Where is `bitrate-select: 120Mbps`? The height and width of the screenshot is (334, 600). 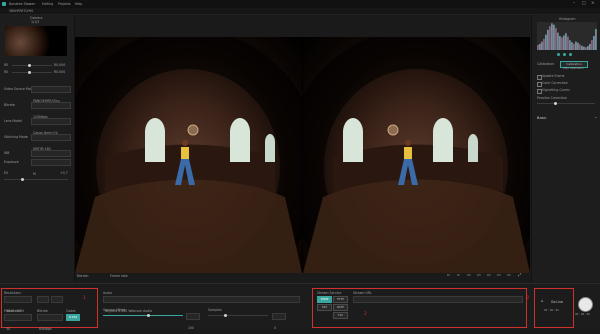 bitrate-select: 120Mbps is located at coordinates (51, 110).